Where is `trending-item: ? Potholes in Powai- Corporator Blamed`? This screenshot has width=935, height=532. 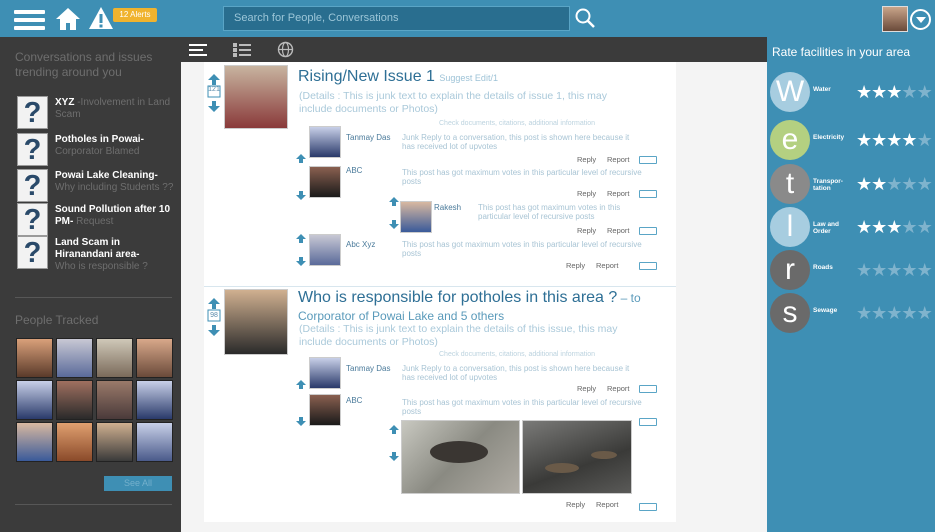 trending-item: ? Potholes in Powai- Corporator Blamed is located at coordinates (97, 149).